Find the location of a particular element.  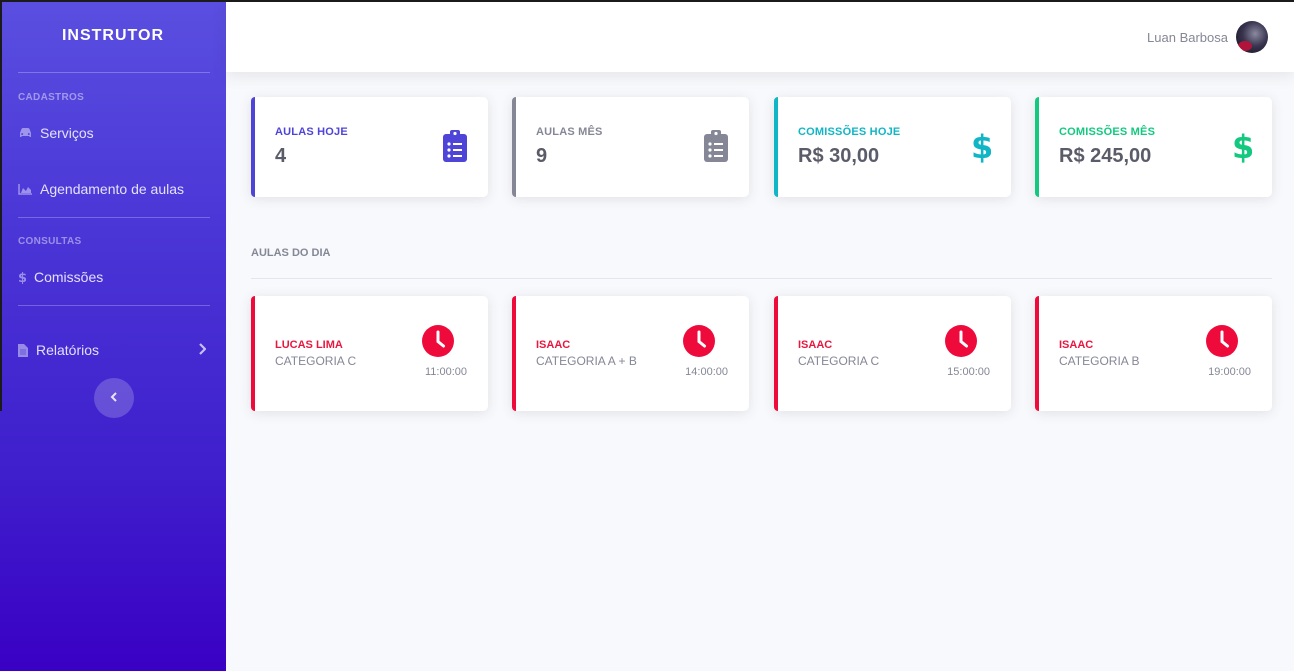

sidebar-item-agendamento: Agendamento de aulas is located at coordinates (114, 189).